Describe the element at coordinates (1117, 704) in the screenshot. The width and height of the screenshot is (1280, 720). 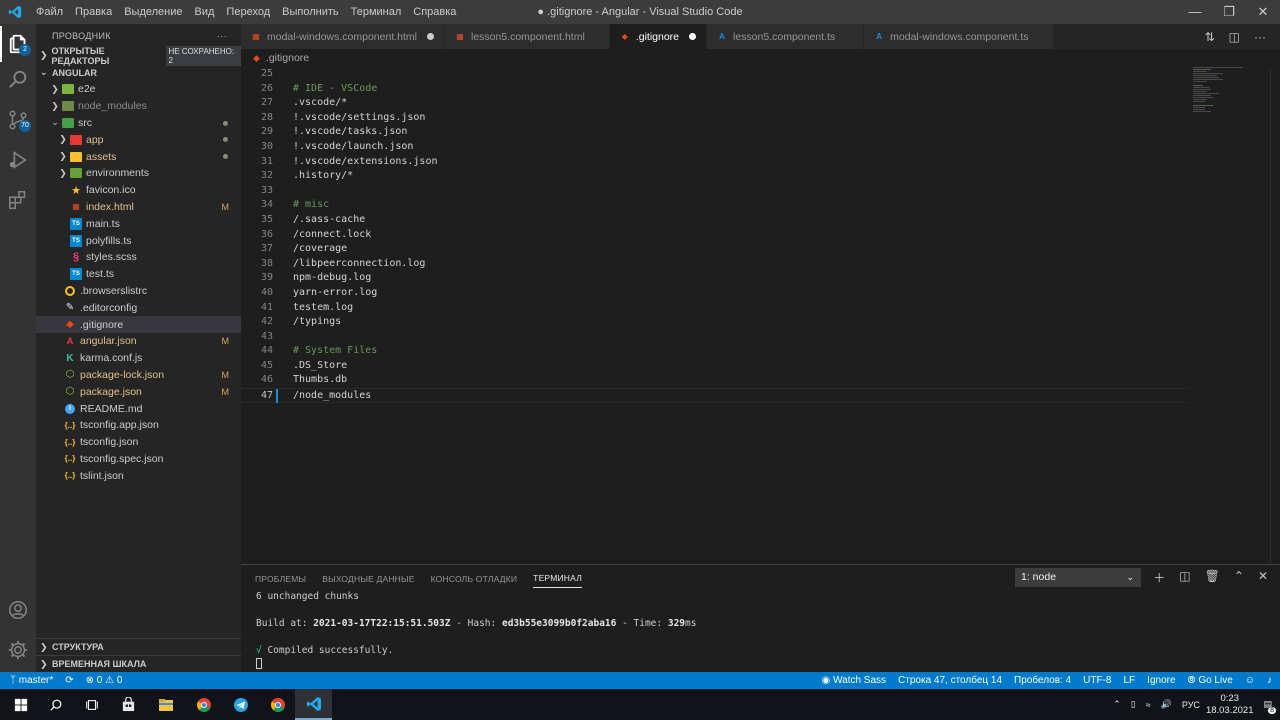
I see `chevron-up-icon: ⌃` at that location.